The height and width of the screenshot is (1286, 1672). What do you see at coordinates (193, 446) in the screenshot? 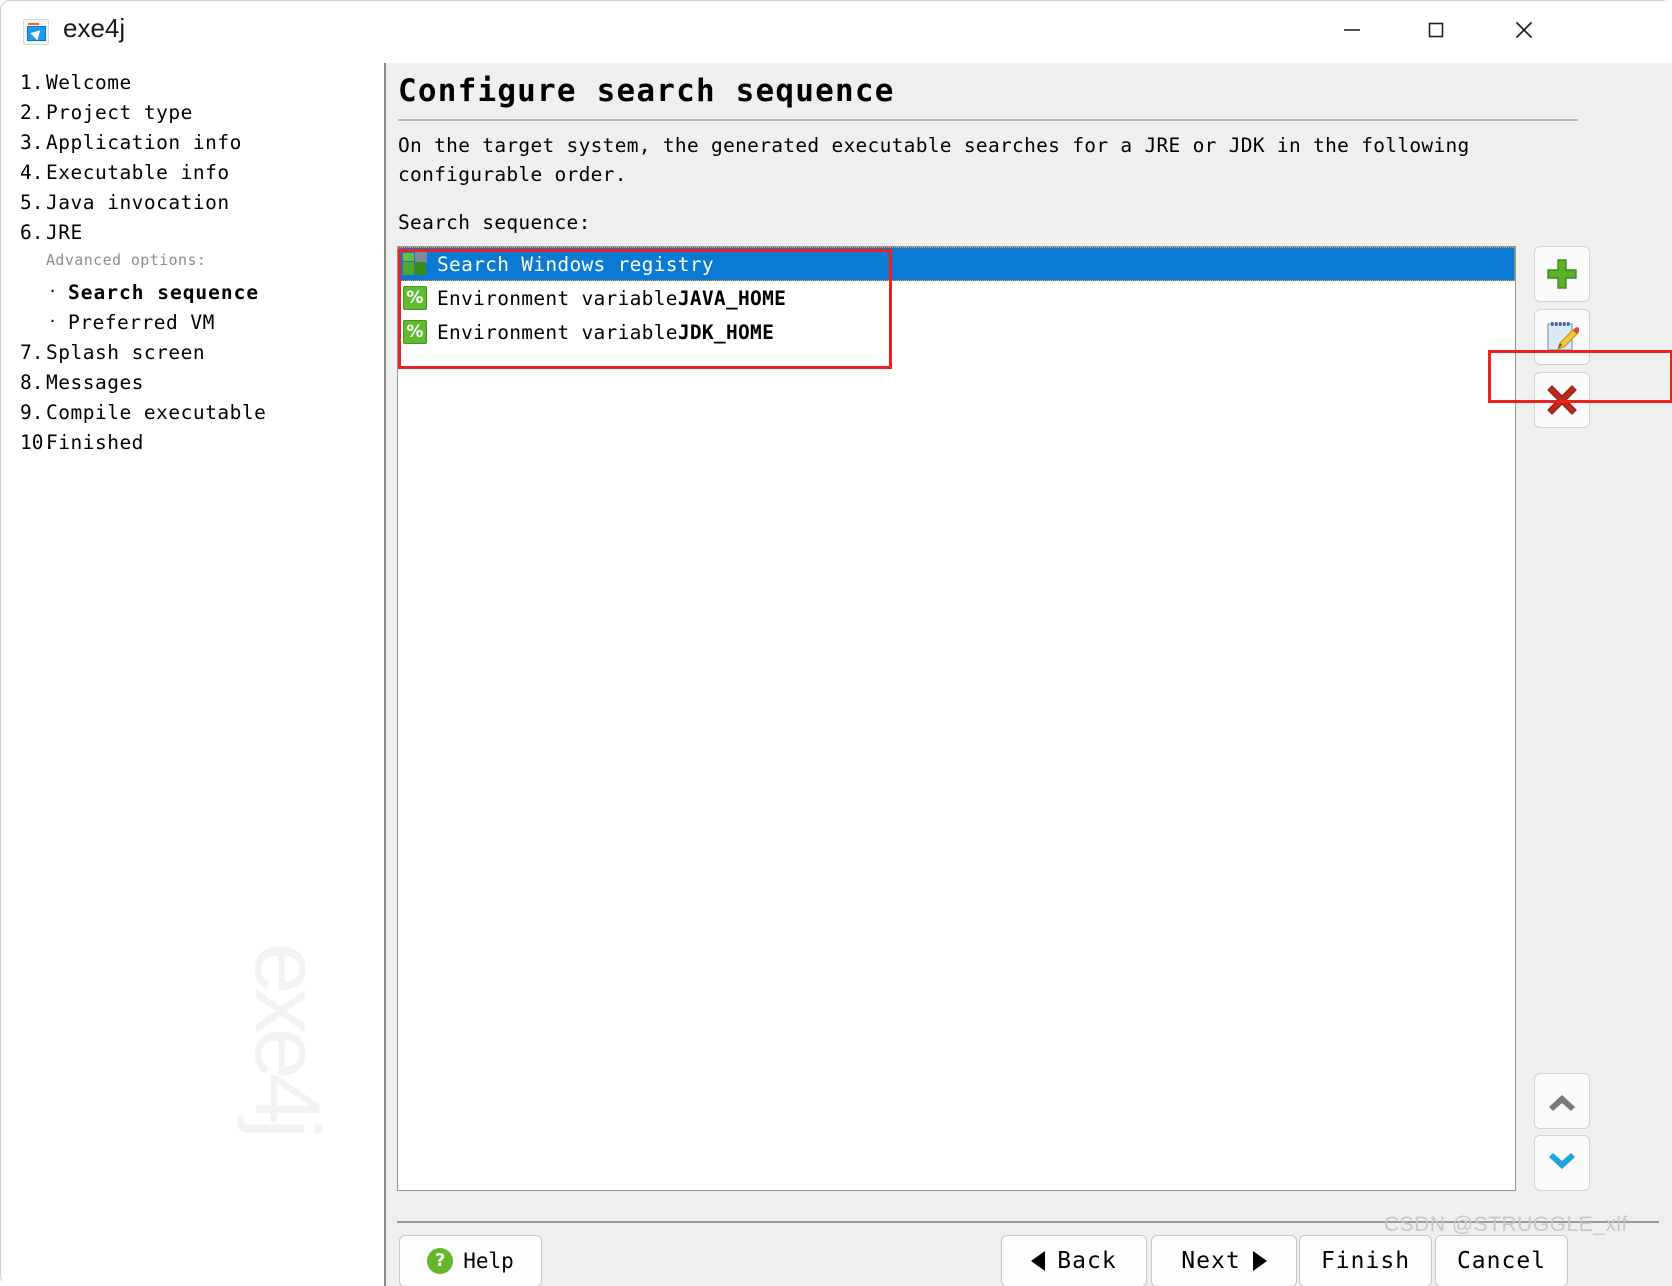
I see `sidebar-item-finished: 10. Finished` at bounding box center [193, 446].